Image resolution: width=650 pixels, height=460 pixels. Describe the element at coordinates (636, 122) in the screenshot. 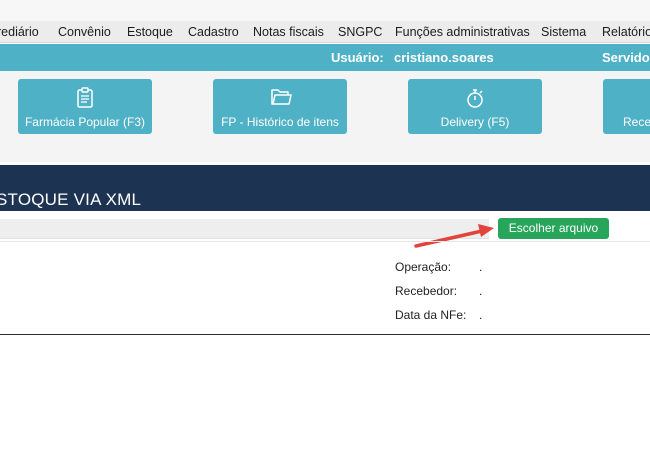

I see `shortcut-label: Receb` at that location.